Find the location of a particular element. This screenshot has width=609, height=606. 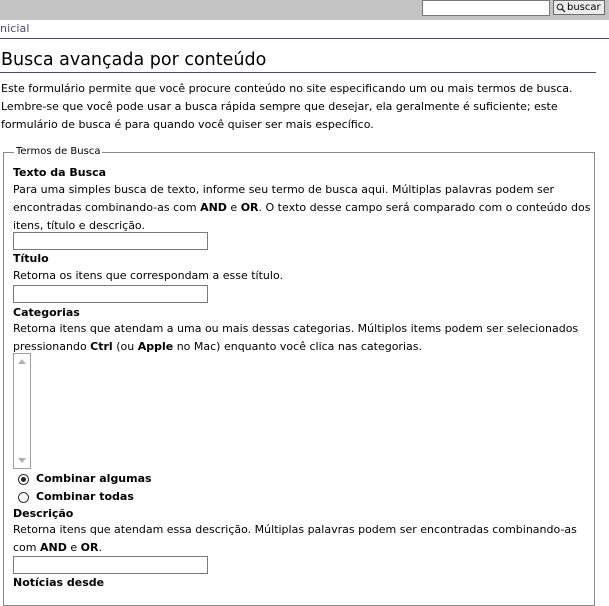

description-label: Descrição is located at coordinates (43, 513).